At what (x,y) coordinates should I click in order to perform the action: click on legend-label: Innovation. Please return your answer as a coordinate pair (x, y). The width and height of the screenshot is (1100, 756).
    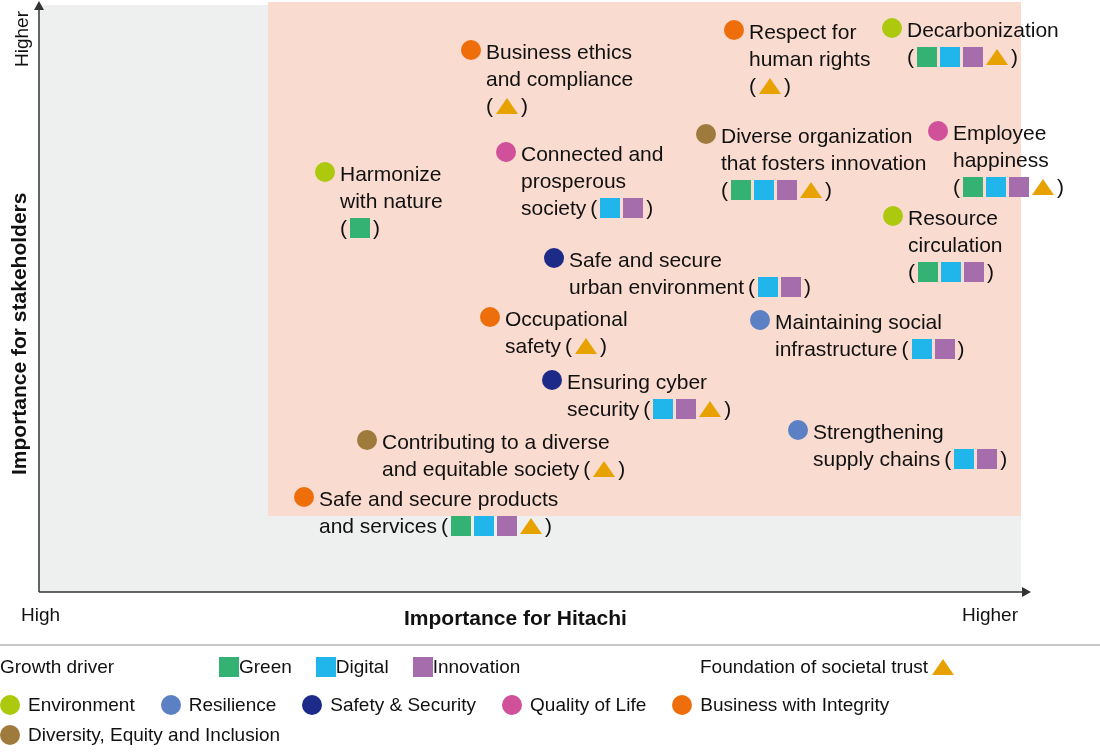
    Looking at the image, I should click on (476, 667).